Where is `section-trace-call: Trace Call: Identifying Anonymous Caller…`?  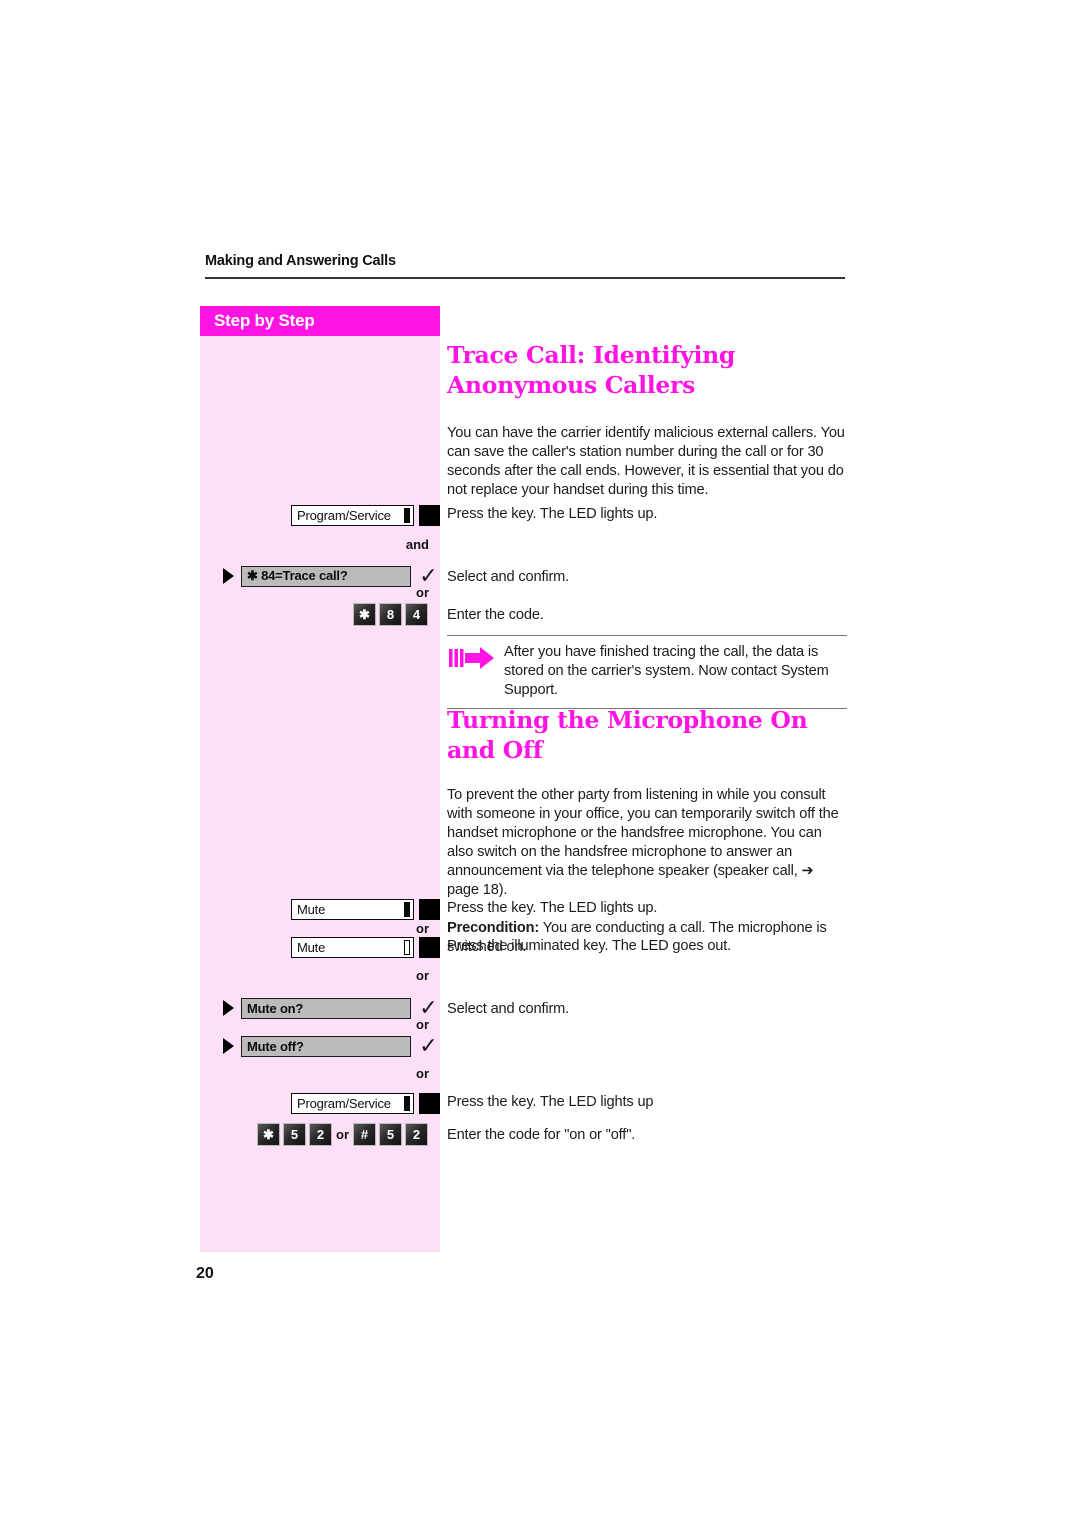
section-trace-call: Trace Call: Identifying Anonymous Caller… is located at coordinates (647, 420).